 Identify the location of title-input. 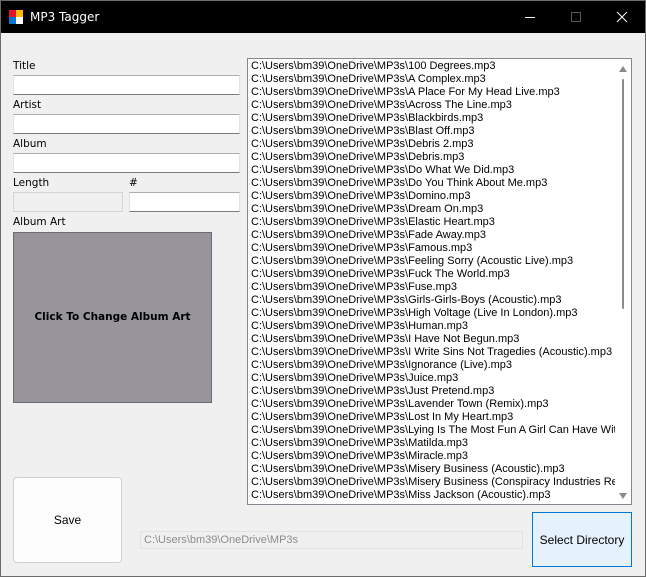
(126, 85).